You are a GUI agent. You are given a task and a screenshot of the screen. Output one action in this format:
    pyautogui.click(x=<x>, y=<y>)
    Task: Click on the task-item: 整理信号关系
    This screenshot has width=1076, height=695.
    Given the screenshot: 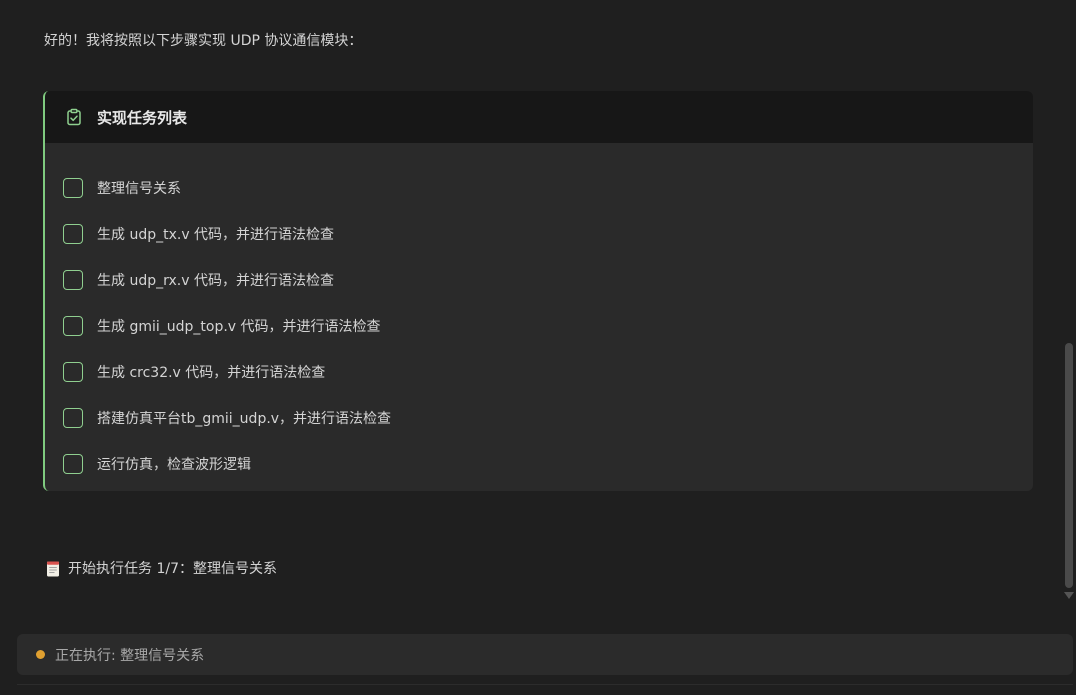 What is the action you would take?
    pyautogui.click(x=548, y=188)
    